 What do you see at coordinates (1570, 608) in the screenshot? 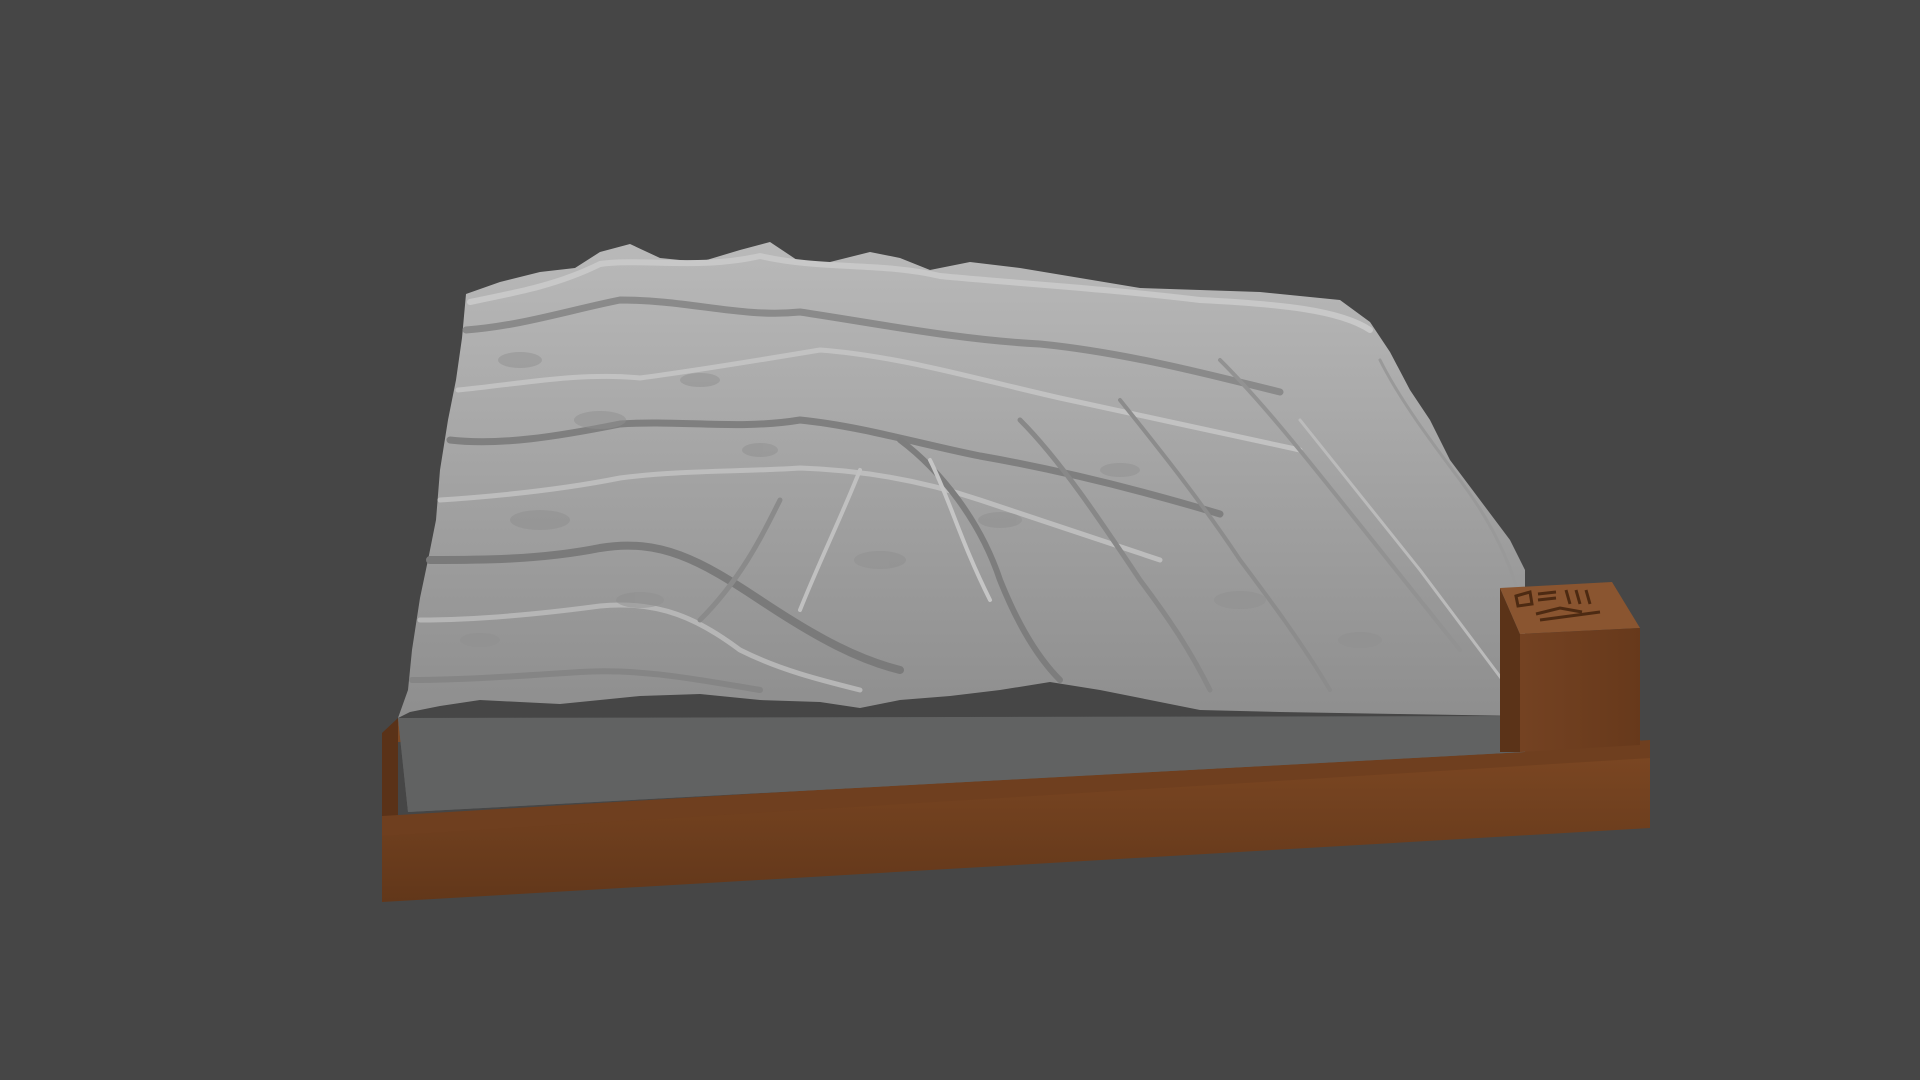
I see `label-block-top` at bounding box center [1570, 608].